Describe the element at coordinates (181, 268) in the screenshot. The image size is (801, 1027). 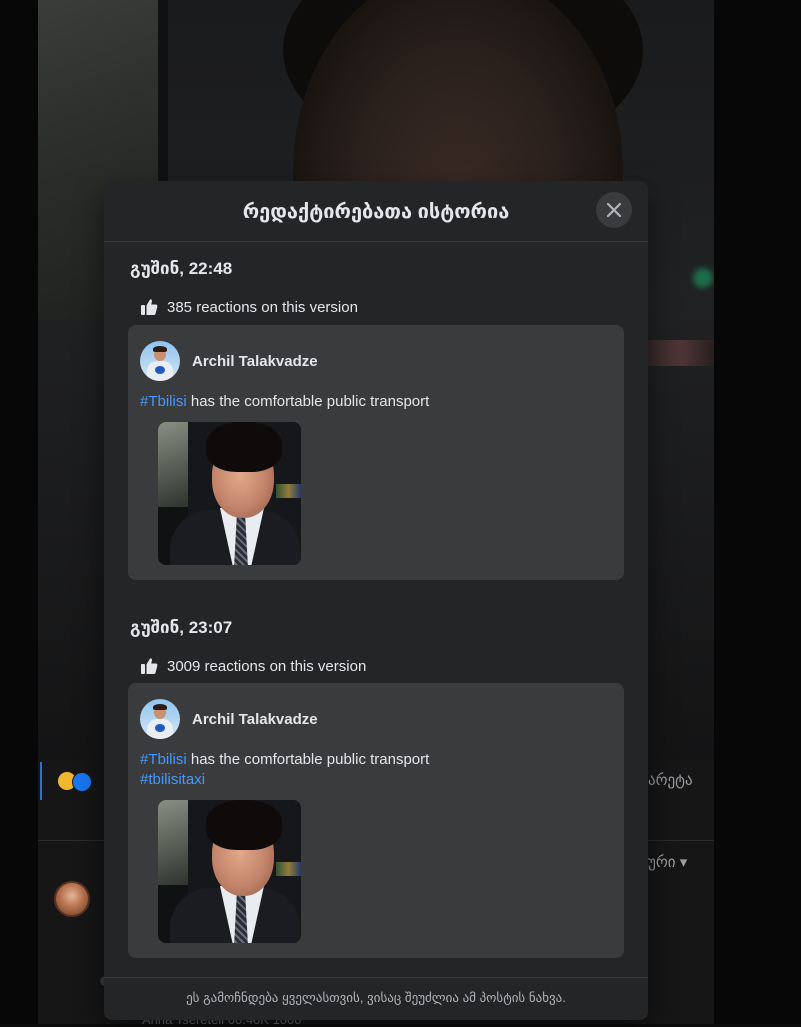
I see `version-timestamp: გუშინ, 22:48` at that location.